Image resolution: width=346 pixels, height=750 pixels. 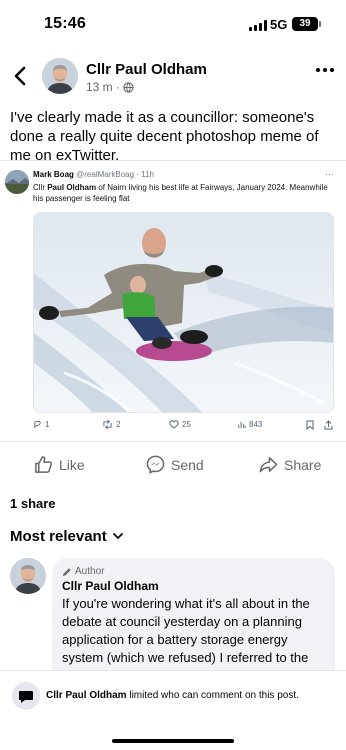 What do you see at coordinates (65, 23) in the screenshot?
I see `status-time: 15:46` at bounding box center [65, 23].